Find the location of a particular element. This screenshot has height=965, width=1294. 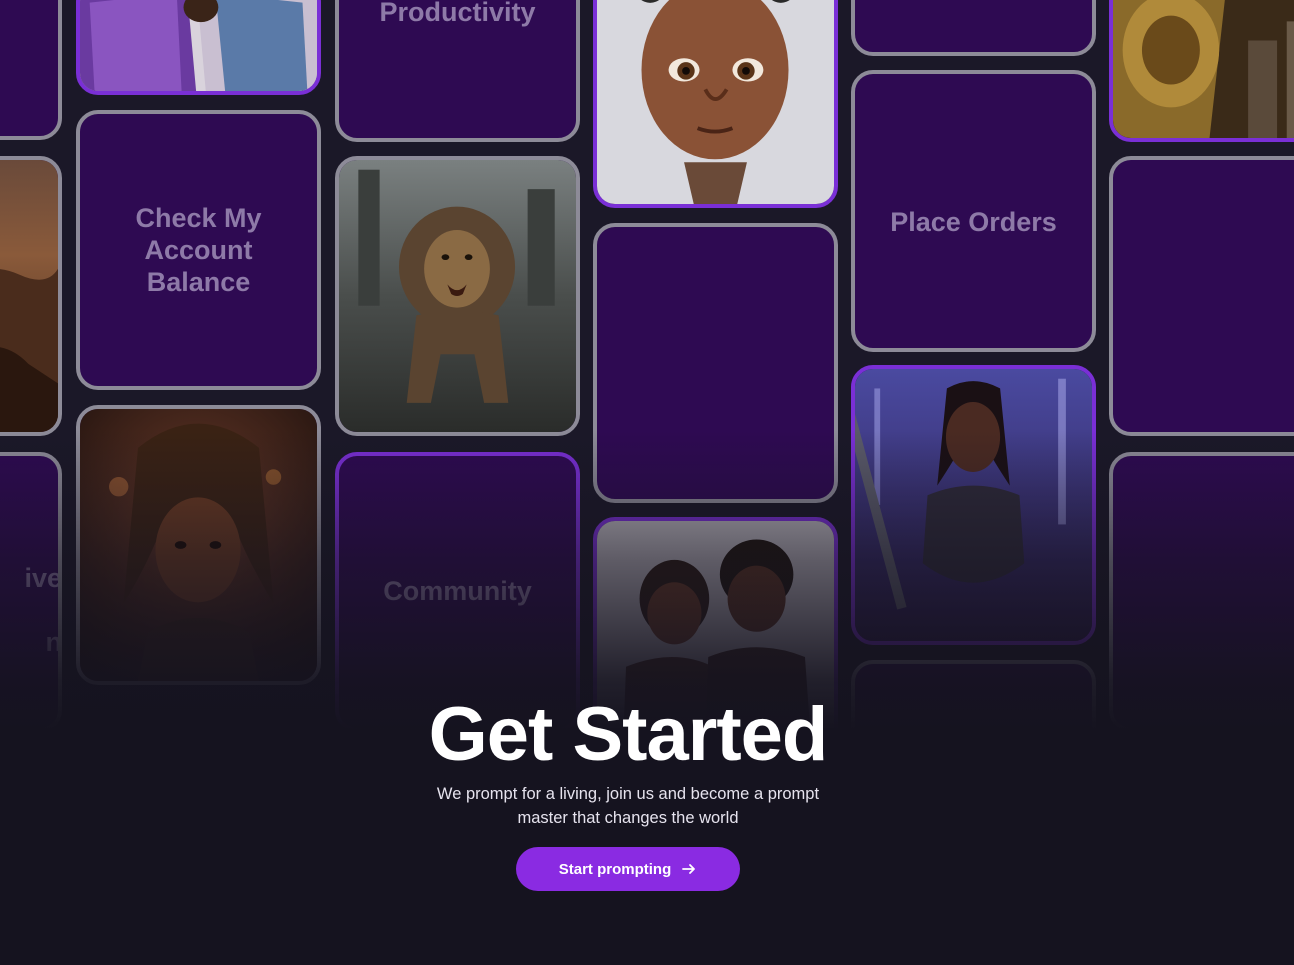

boy-portrait-image is located at coordinates (715, 102).